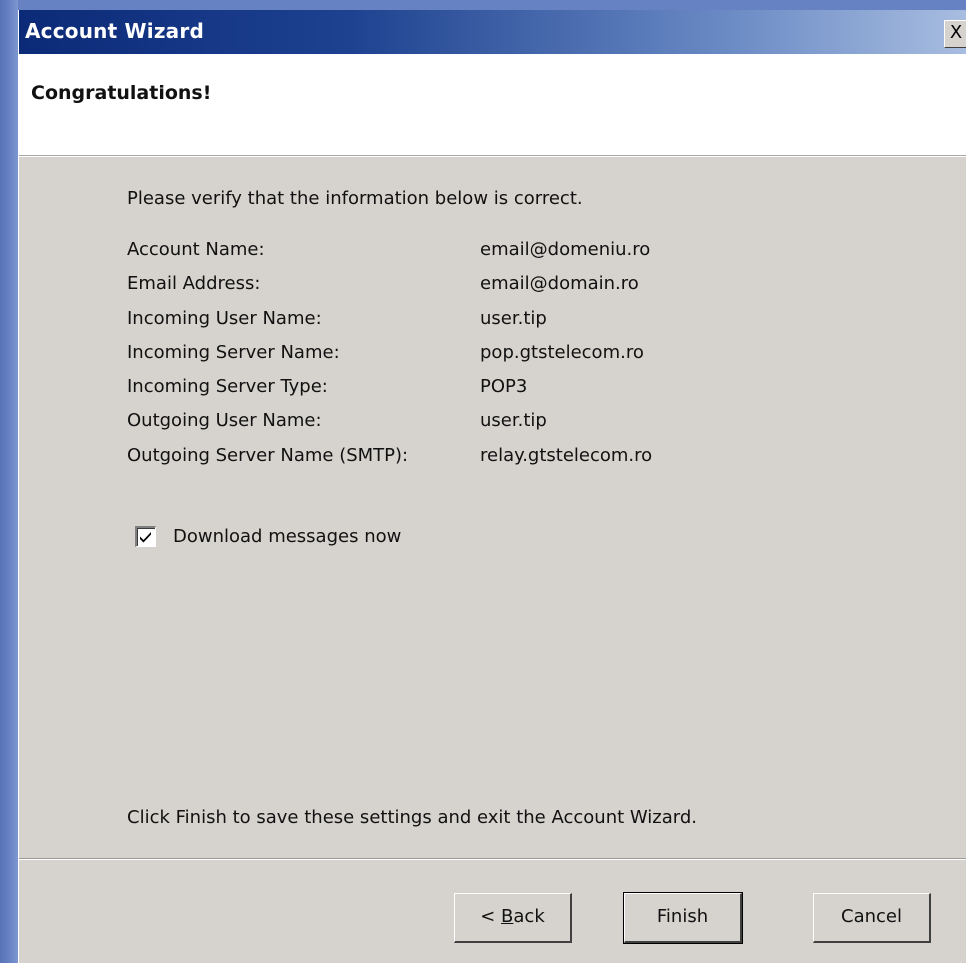 This screenshot has height=963, width=966. I want to click on checkmark-icon, so click(145, 537).